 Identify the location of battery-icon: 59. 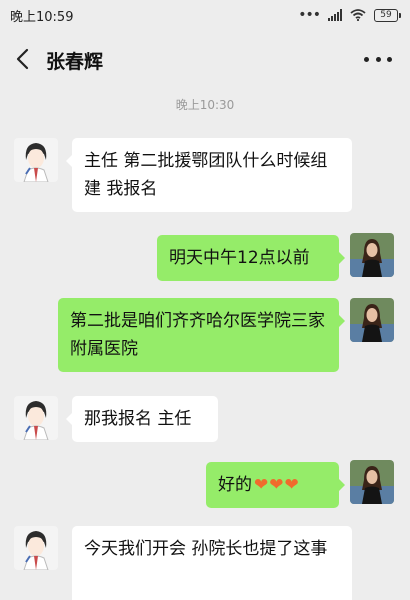
(387, 15).